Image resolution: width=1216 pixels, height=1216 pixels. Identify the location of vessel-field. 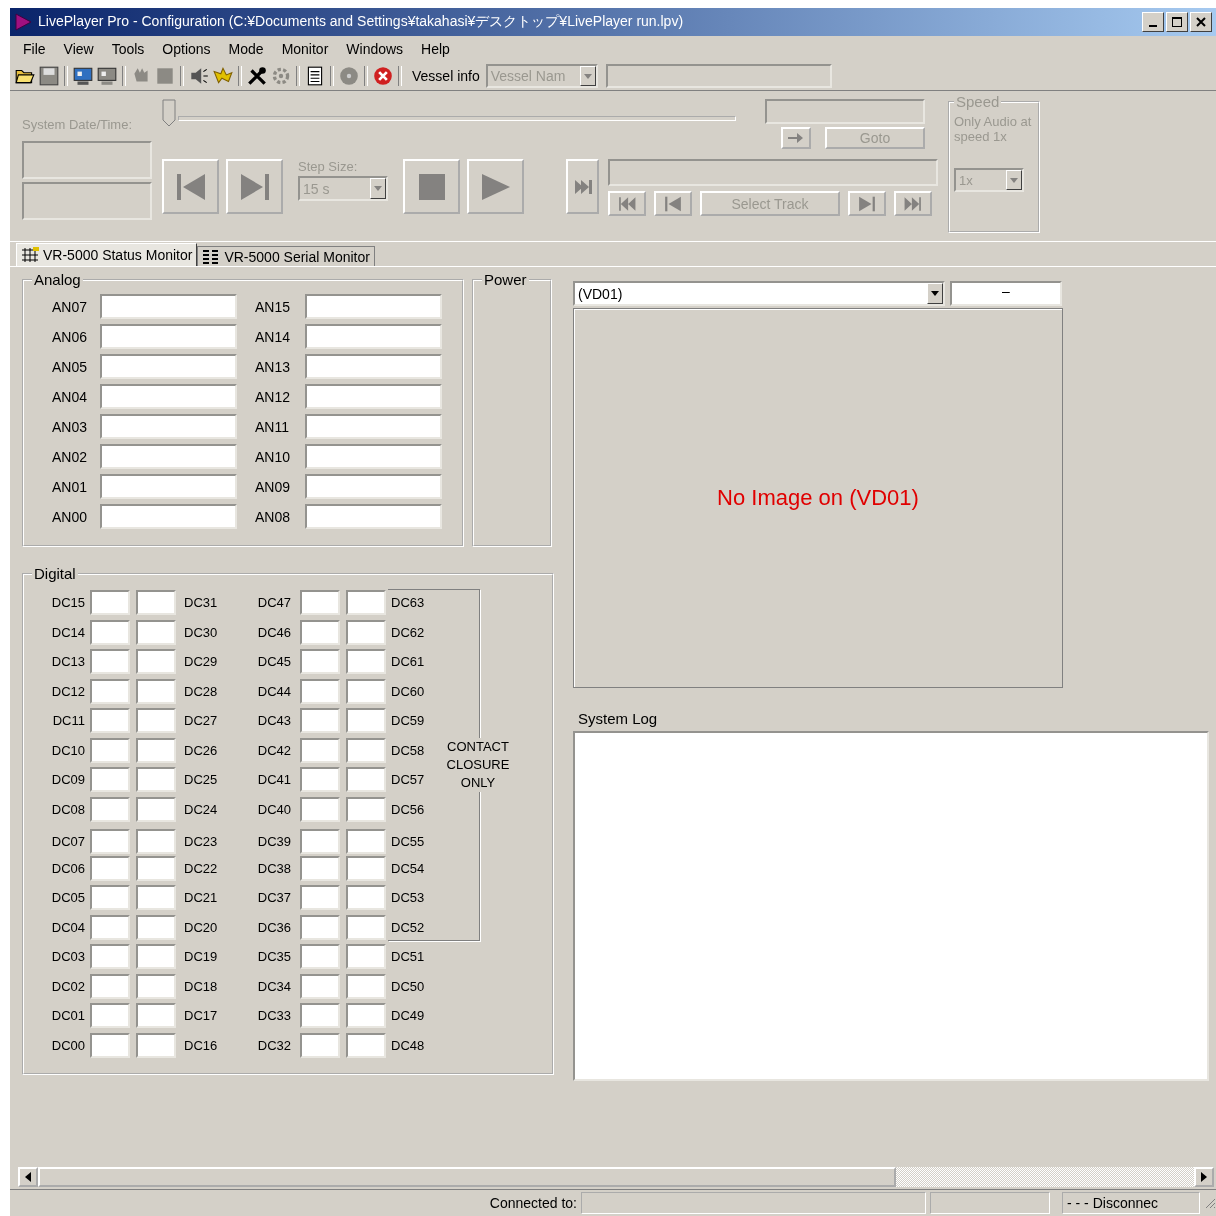
(718, 76).